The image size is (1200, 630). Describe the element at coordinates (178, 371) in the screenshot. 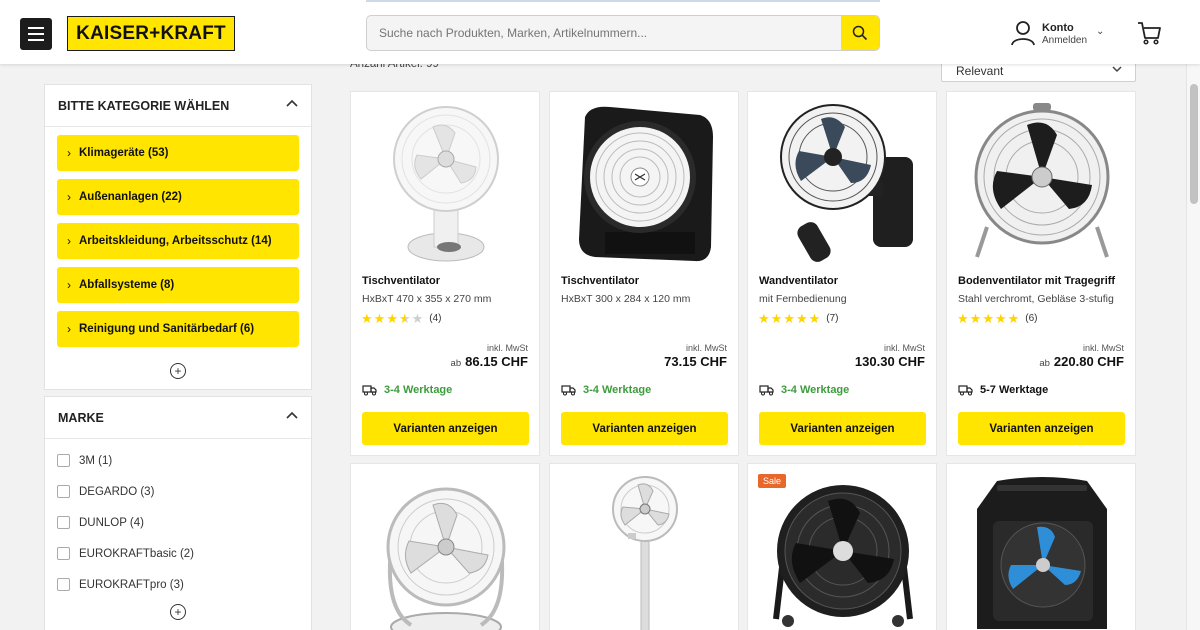

I see `show-more-categories-icon: +` at that location.